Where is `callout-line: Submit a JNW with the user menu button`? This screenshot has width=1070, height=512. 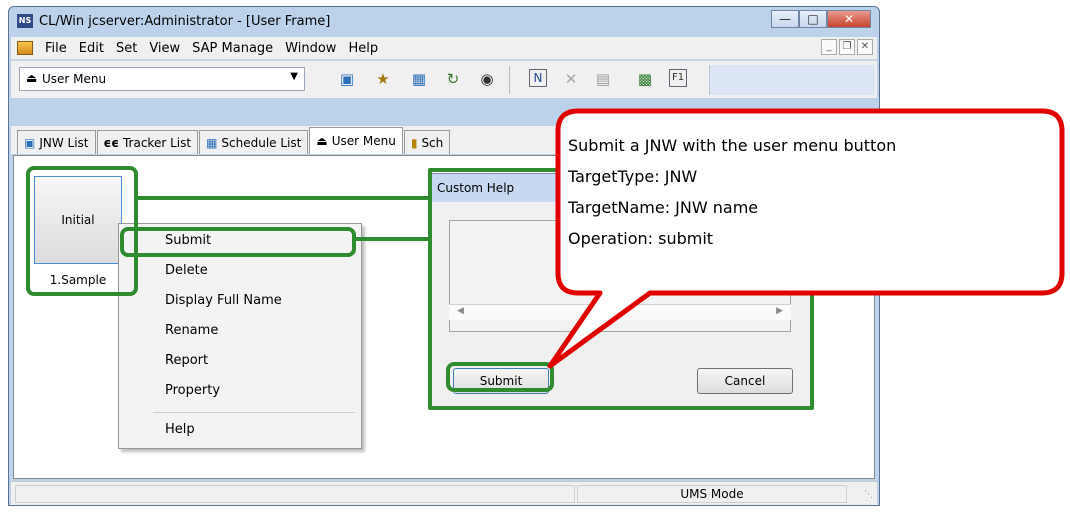 callout-line: Submit a JNW with the user menu button is located at coordinates (732, 145).